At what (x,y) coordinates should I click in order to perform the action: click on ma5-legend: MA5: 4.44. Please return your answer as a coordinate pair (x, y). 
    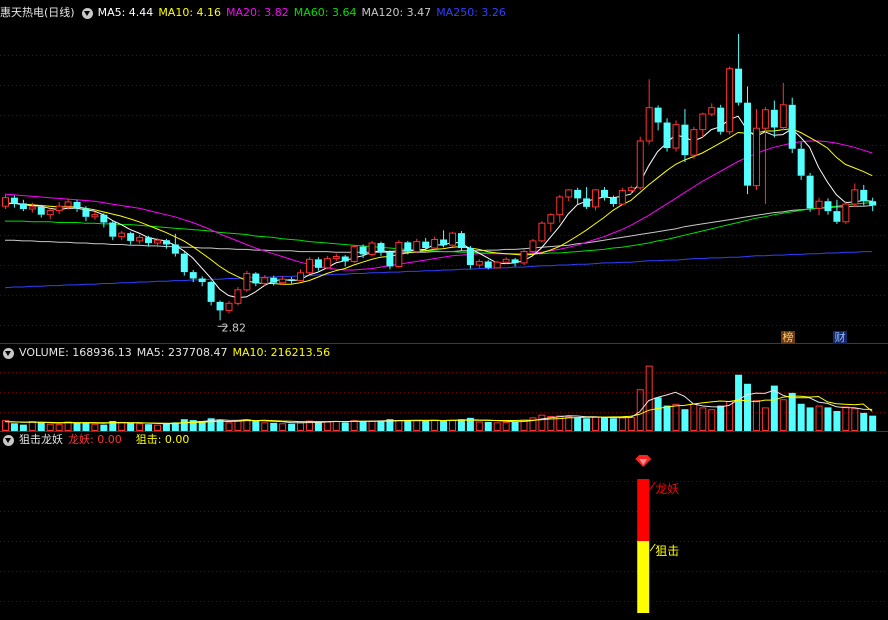
    Looking at the image, I should click on (125, 12).